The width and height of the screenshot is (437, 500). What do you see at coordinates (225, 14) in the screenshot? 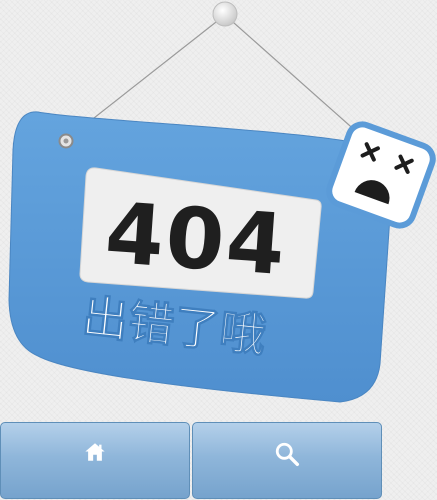
I see `wall-pin-icon` at bounding box center [225, 14].